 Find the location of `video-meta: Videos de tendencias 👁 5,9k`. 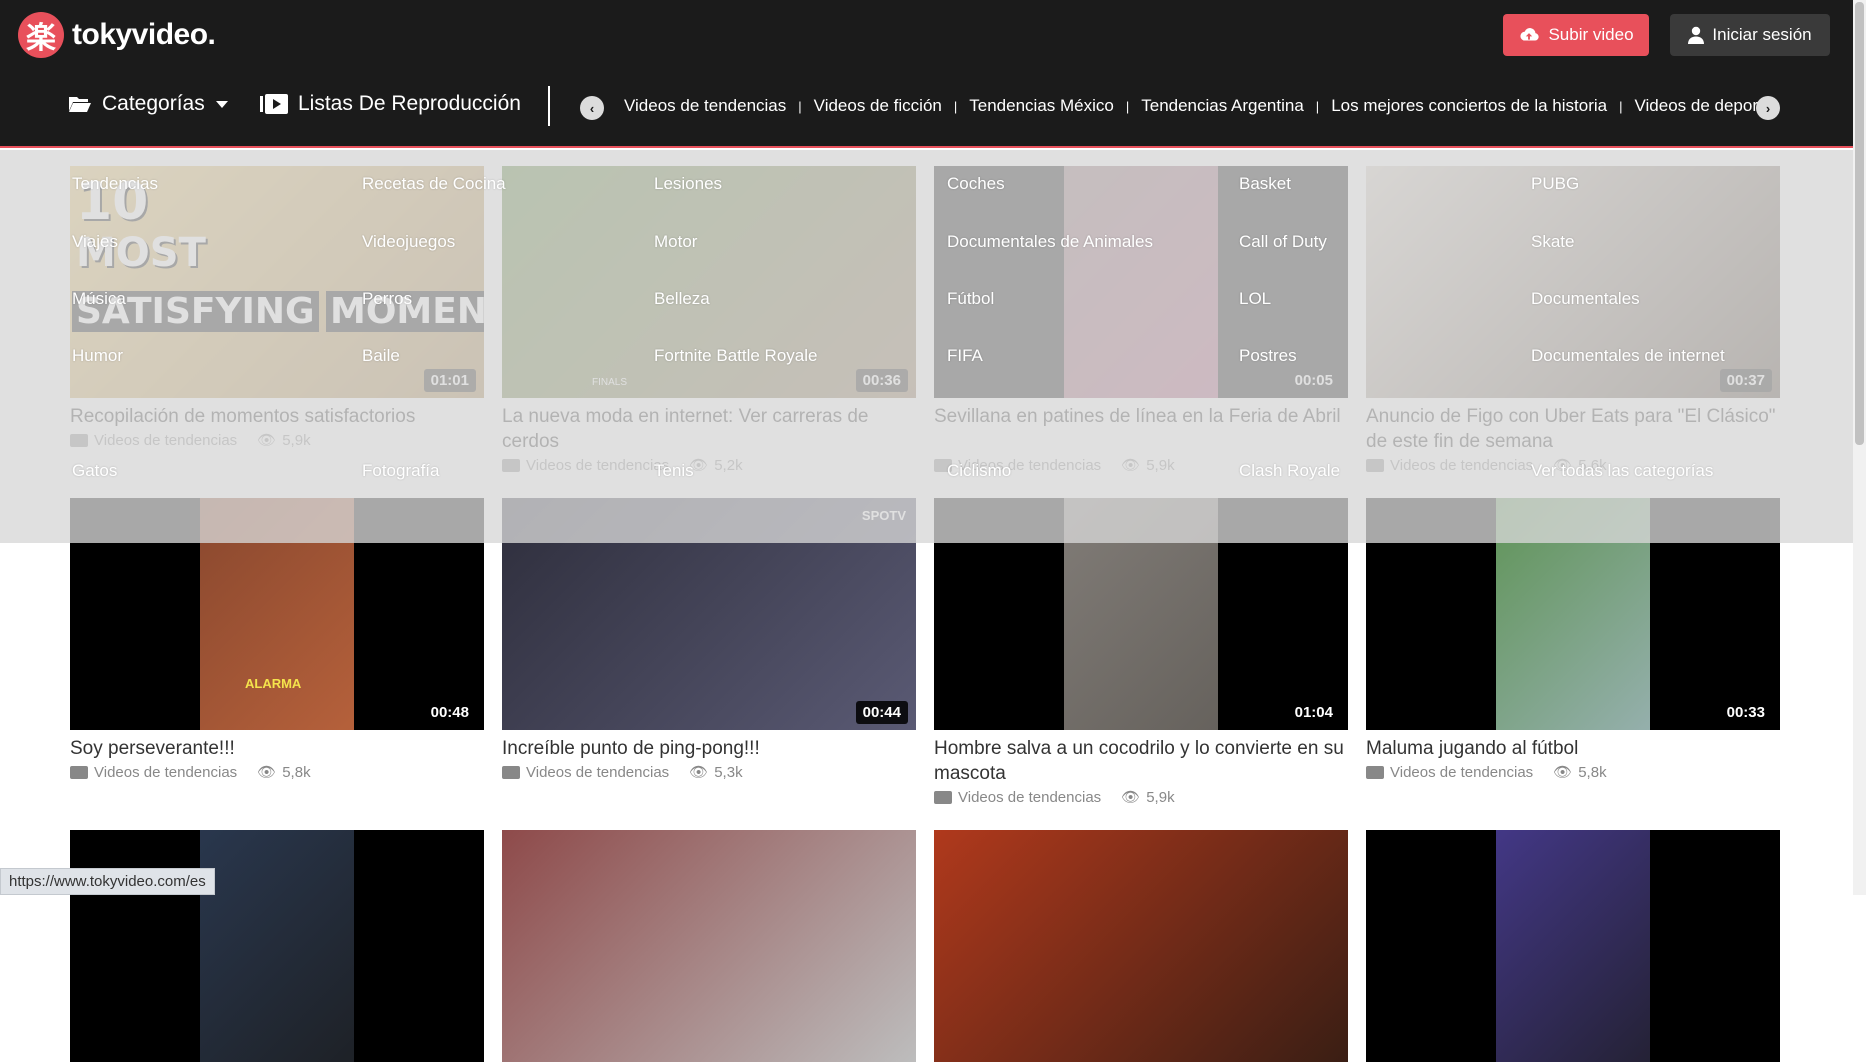

video-meta: Videos de tendencias 👁 5,9k is located at coordinates (1054, 797).